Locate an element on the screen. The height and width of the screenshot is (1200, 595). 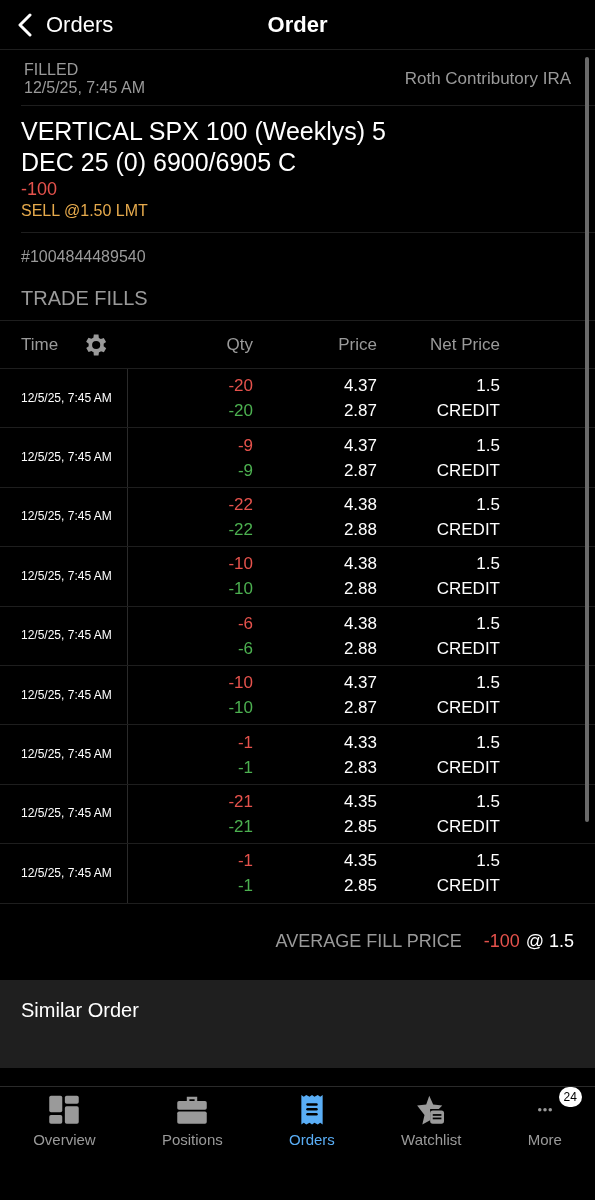
page-title: Order is located at coordinates (297, 24).